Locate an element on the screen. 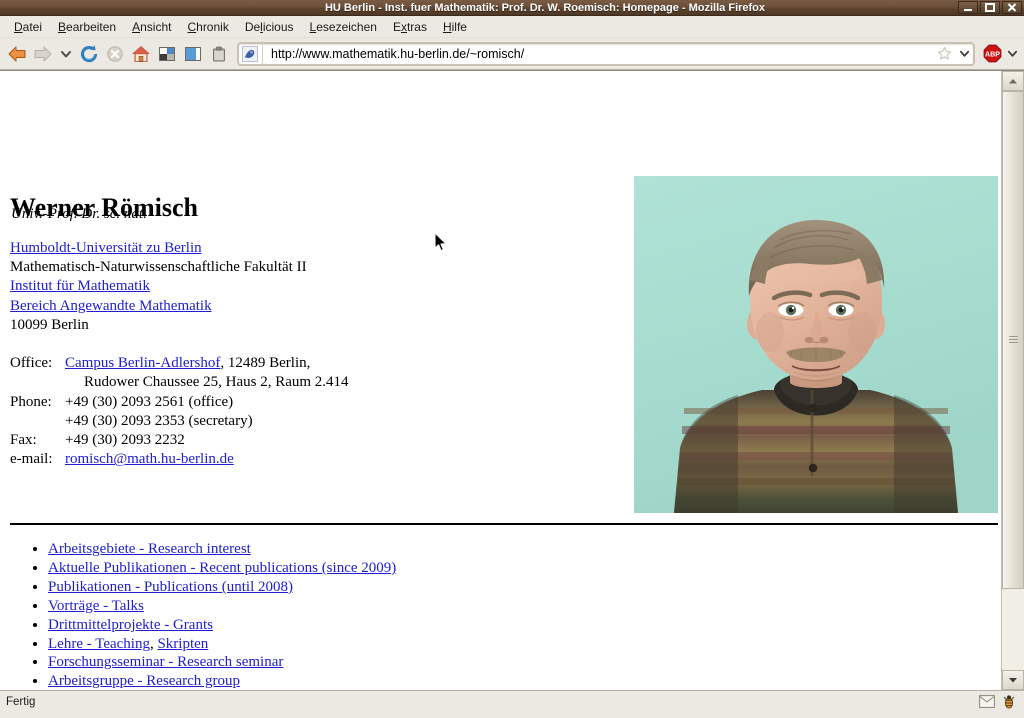 The image size is (1024, 718). link-institut-fuer-mathematik: Institut für Mathematik is located at coordinates (80, 286).